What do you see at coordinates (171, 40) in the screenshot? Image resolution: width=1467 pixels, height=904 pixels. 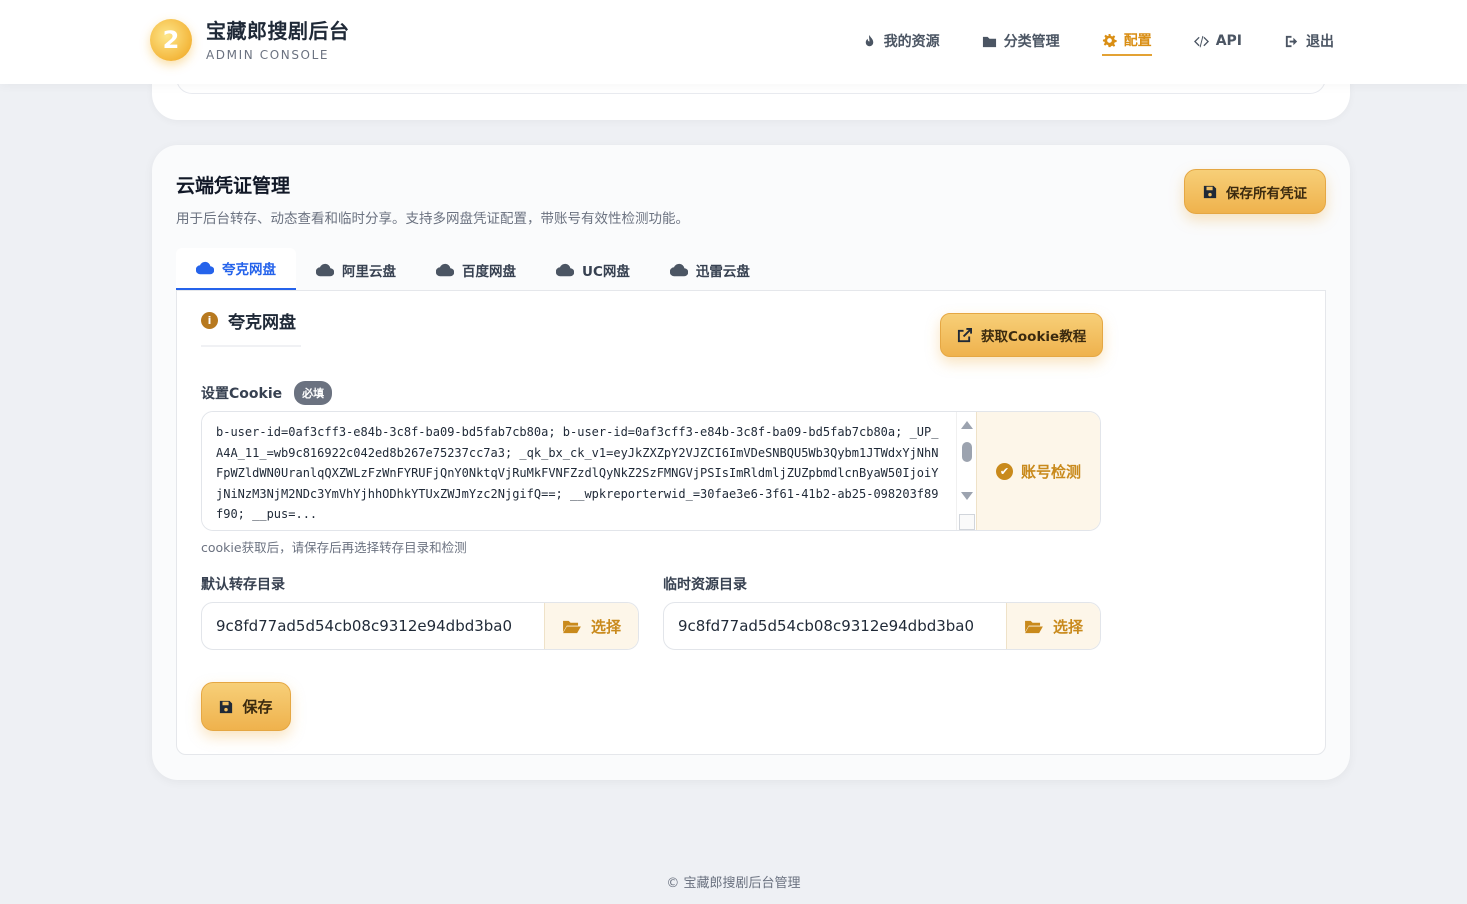 I see `logo: 2` at bounding box center [171, 40].